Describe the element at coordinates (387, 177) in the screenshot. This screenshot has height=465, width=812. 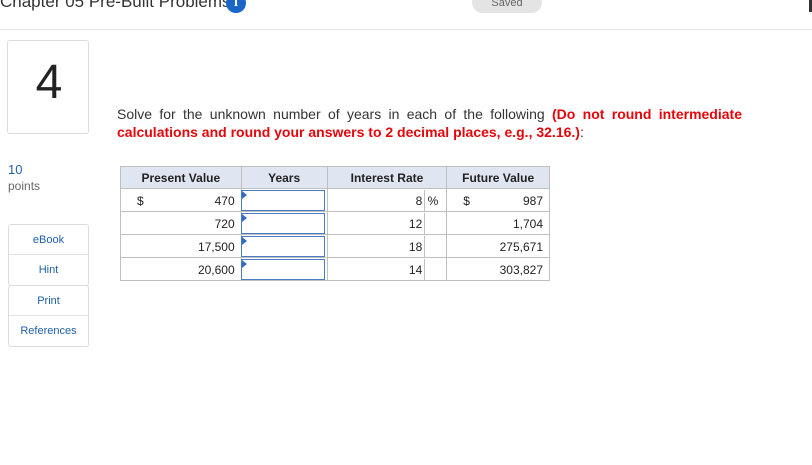
I see `header-interest-rate: Interest Rate` at that location.